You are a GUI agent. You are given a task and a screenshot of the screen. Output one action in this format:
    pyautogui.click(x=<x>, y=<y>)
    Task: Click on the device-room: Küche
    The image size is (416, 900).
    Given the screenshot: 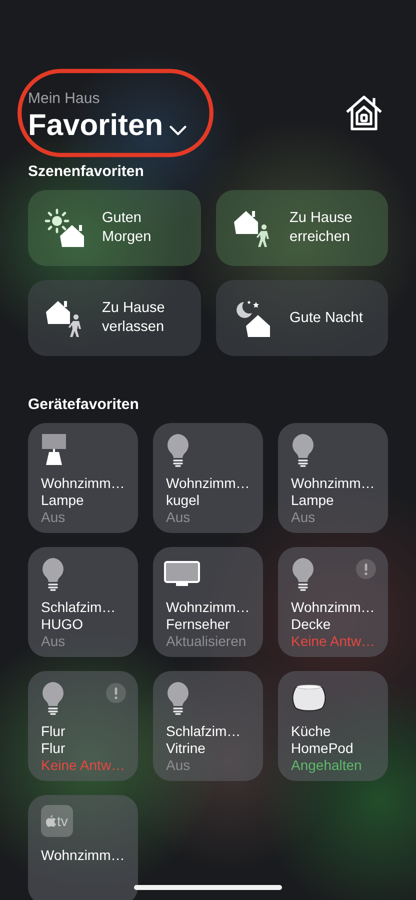 What is the action you would take?
    pyautogui.click(x=311, y=731)
    